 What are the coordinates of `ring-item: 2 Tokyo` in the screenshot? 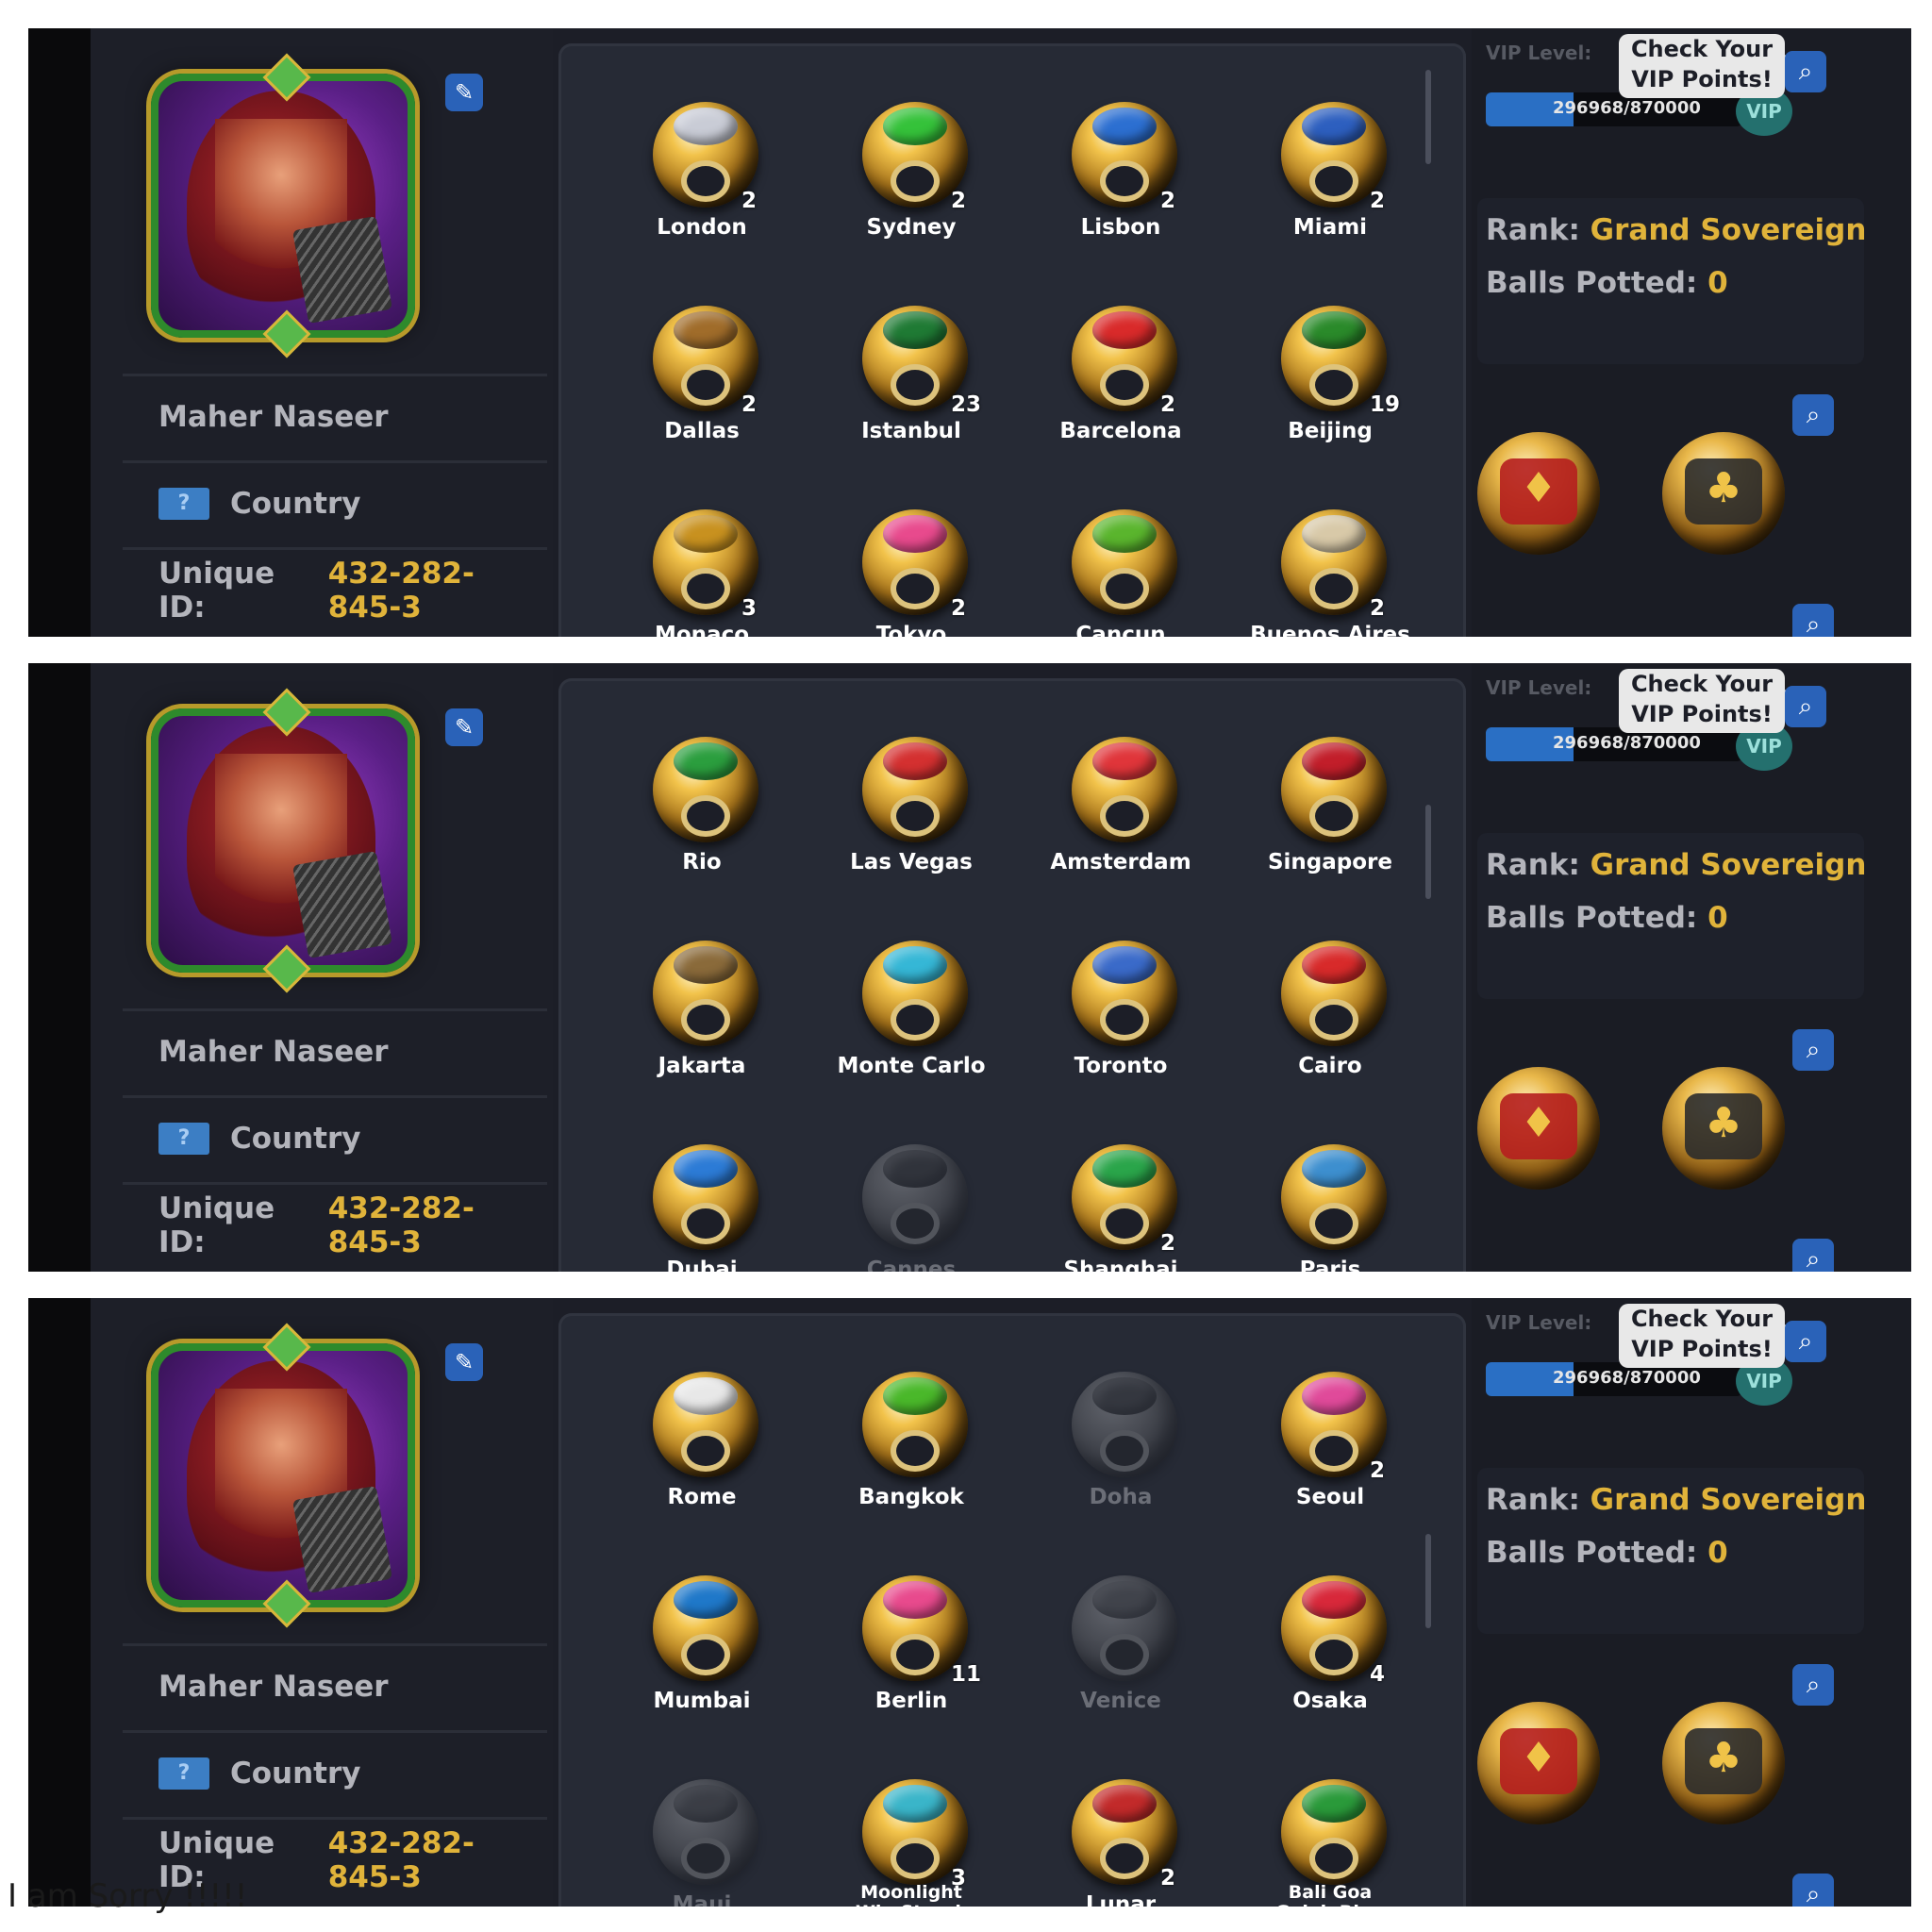 It's located at (911, 563).